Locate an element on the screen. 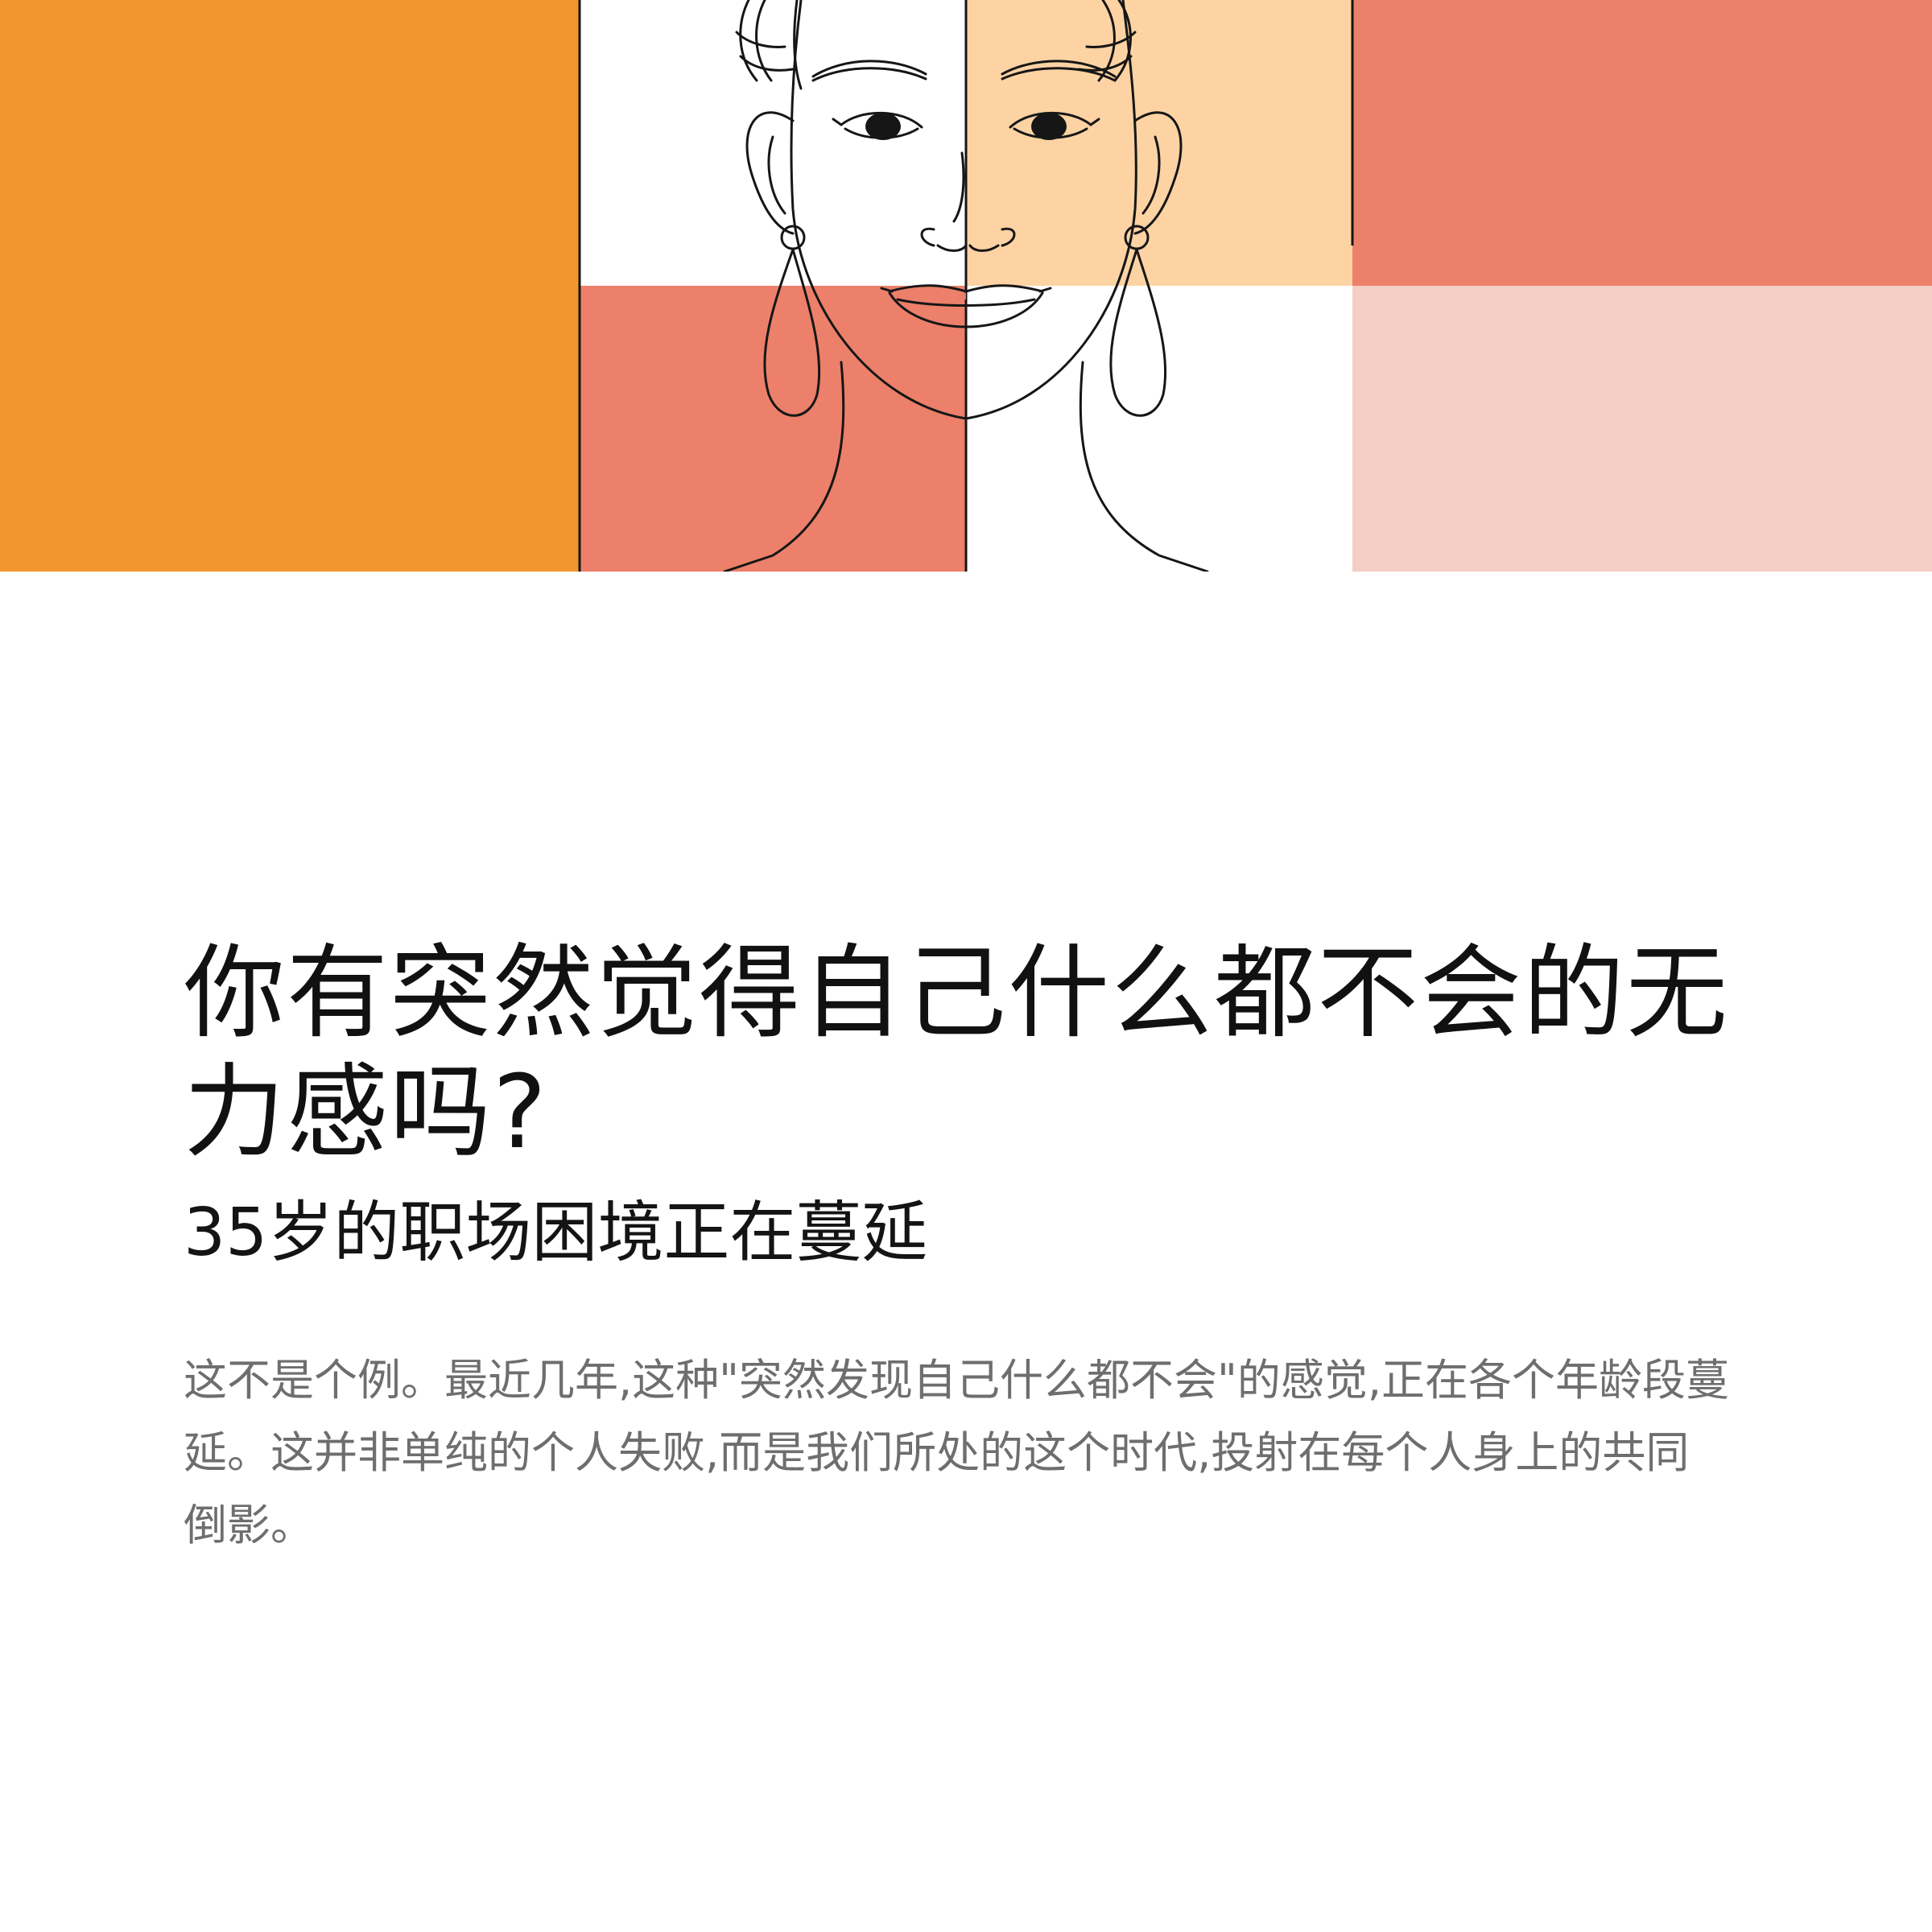 The image size is (1932, 1932). block-peach-top-right is located at coordinates (1159, 143).